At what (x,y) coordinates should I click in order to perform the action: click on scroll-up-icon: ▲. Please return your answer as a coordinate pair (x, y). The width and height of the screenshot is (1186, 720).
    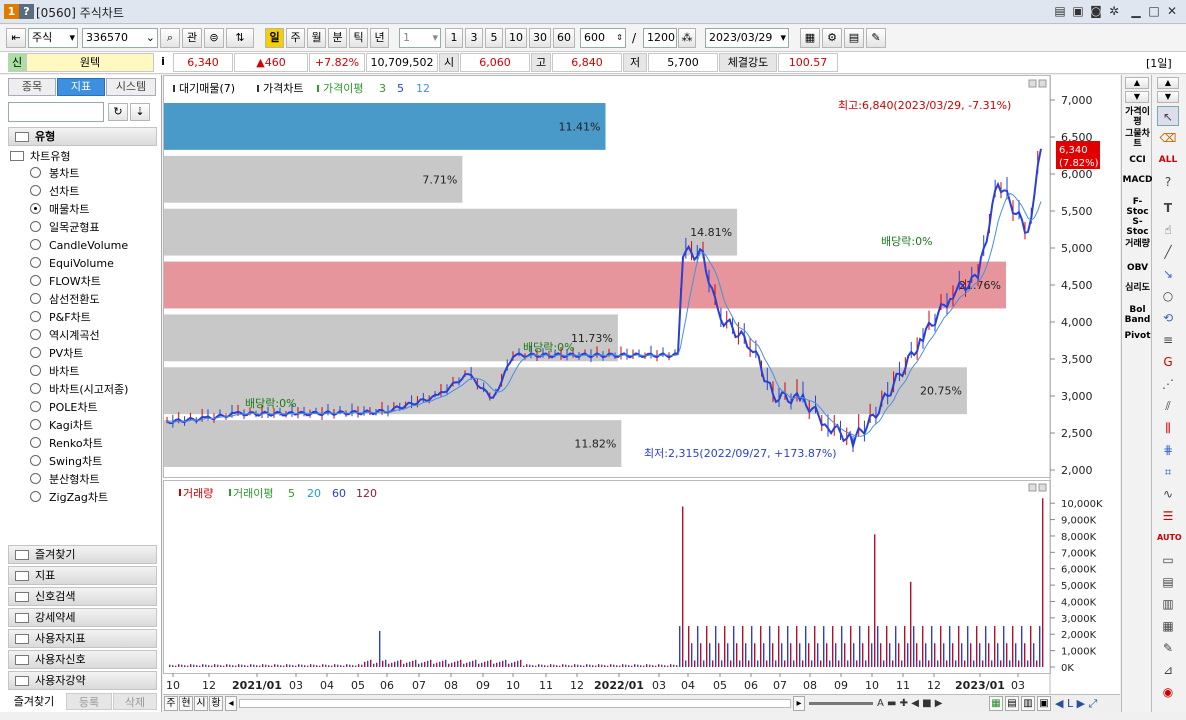
    Looking at the image, I should click on (1168, 83).